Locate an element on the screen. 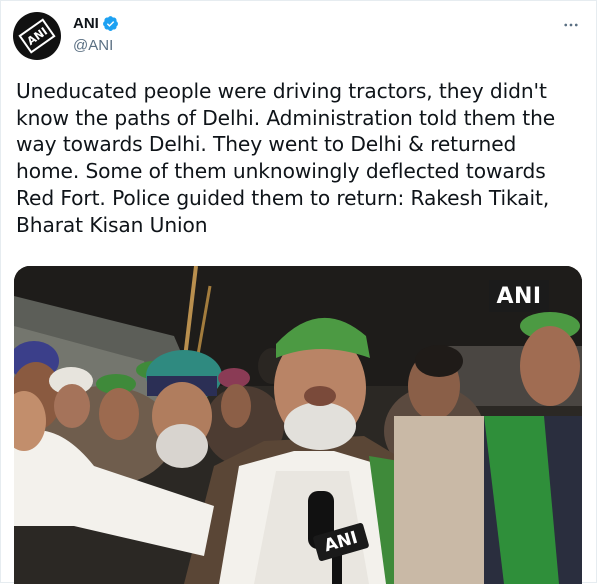  avatar-logo-text: ANI is located at coordinates (37, 36).